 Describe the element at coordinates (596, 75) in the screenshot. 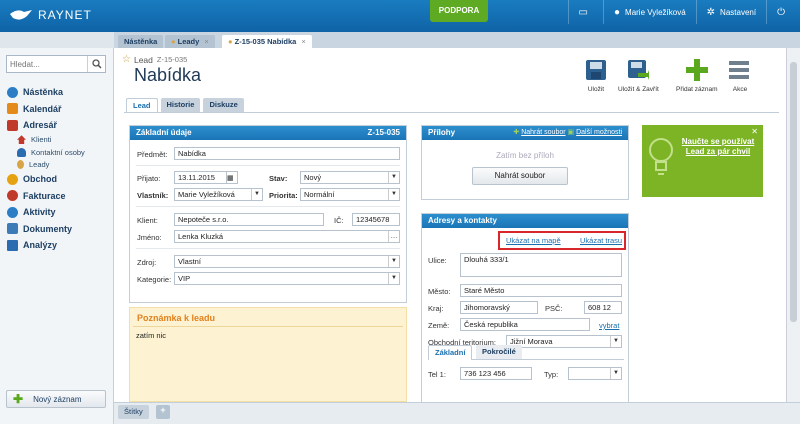

I see `save-button: Uložit` at that location.